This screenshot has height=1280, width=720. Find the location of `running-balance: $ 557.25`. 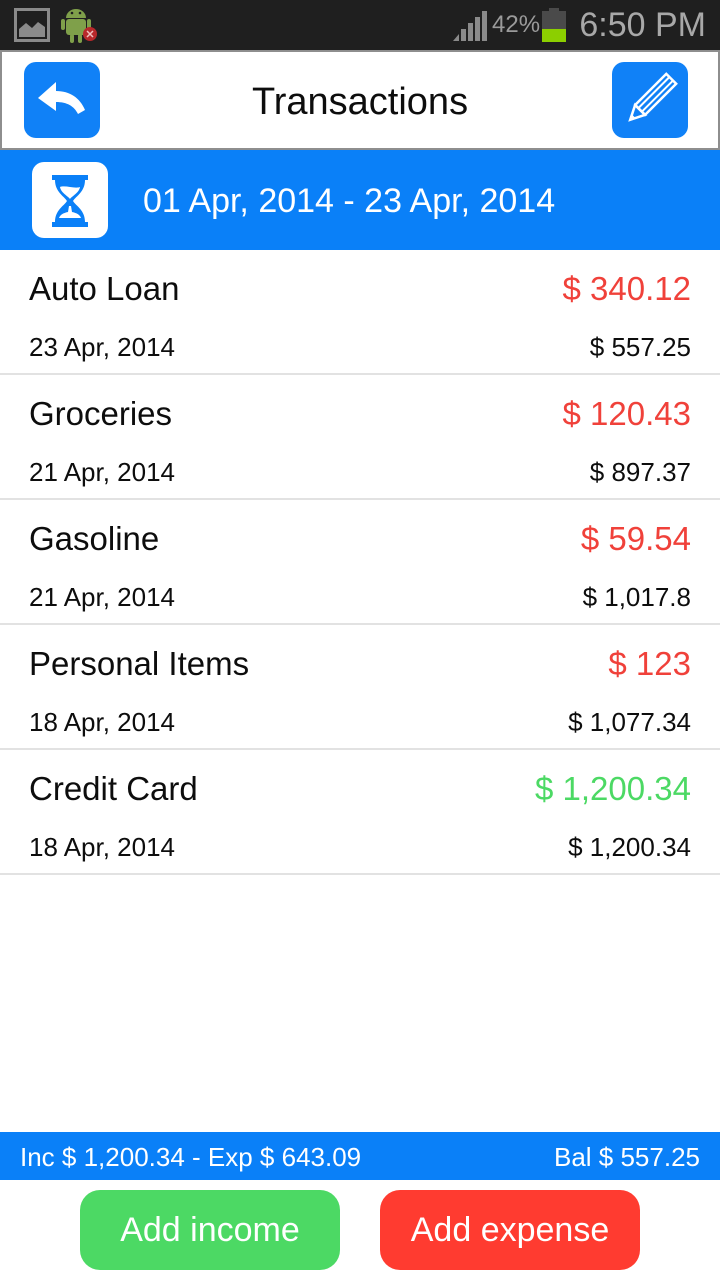

running-balance: $ 557.25 is located at coordinates (640, 347).